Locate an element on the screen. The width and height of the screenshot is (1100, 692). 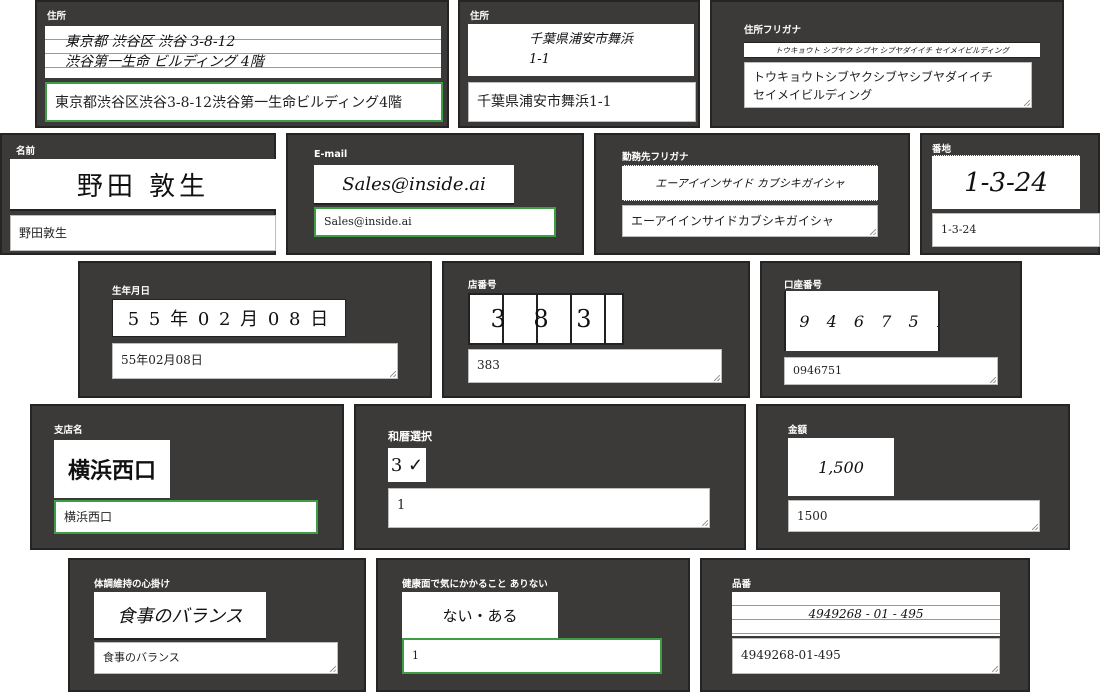
name-handwriting: 野田 敦生 is located at coordinates (143, 186).